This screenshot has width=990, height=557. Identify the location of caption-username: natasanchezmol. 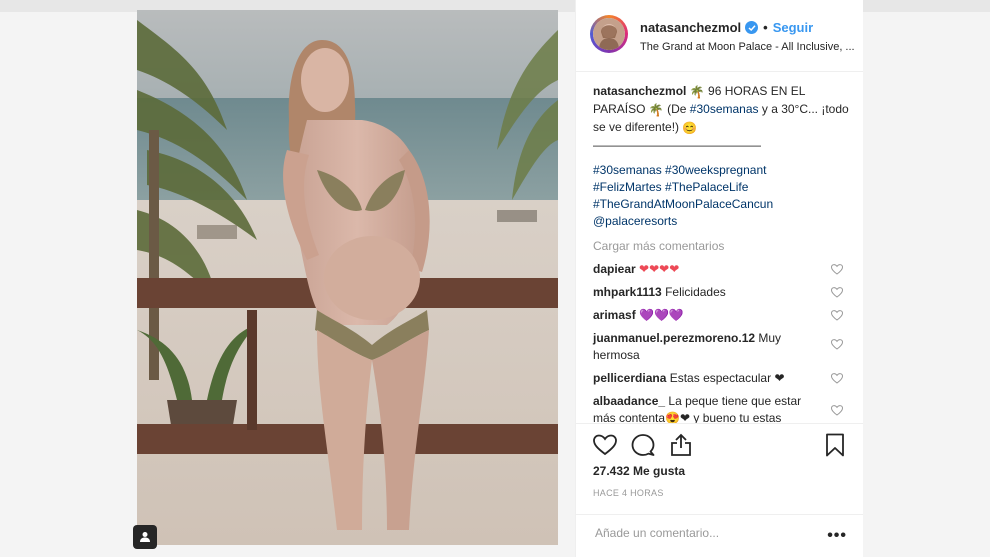
(639, 91).